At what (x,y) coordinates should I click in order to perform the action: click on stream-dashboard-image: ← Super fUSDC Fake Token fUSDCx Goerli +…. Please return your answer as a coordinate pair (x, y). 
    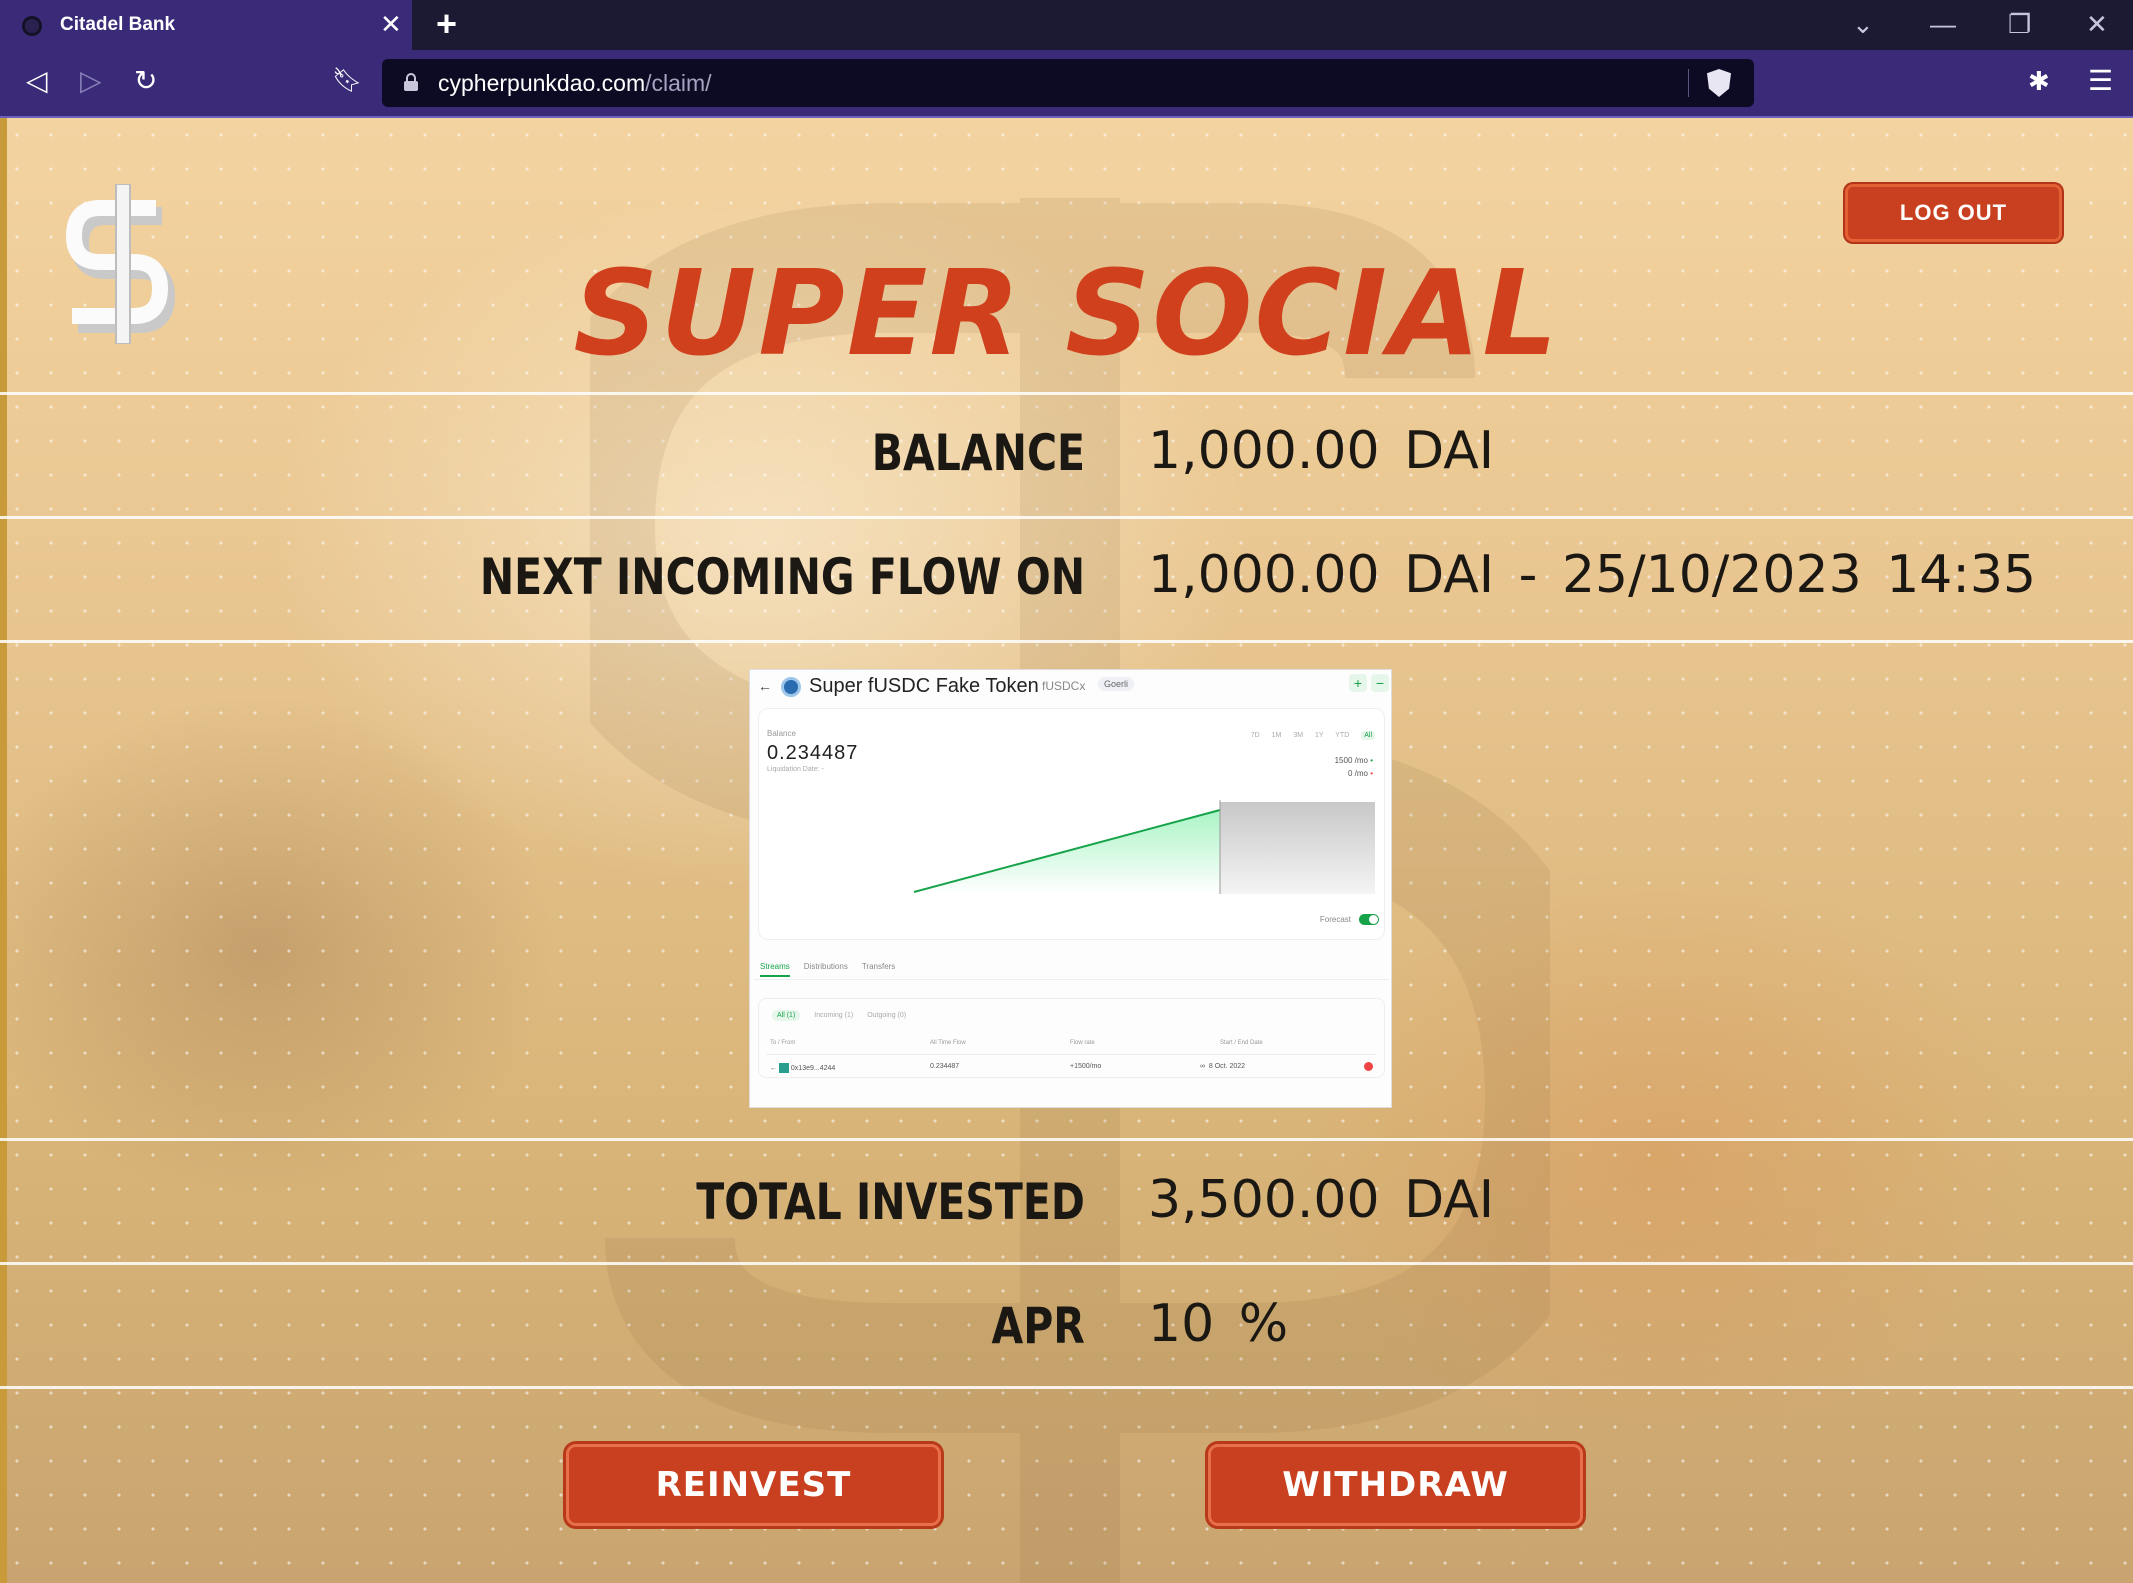
    Looking at the image, I should click on (1070, 888).